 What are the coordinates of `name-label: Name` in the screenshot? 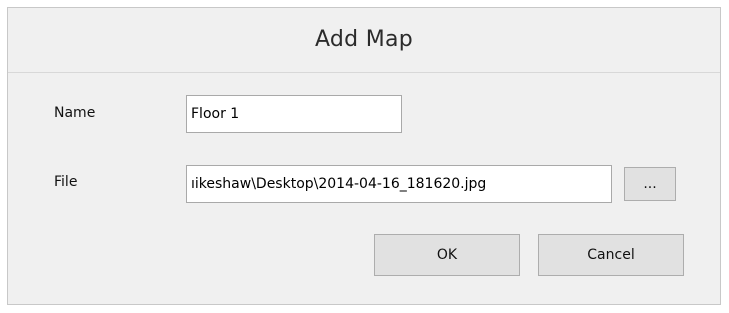 It's located at (75, 113).